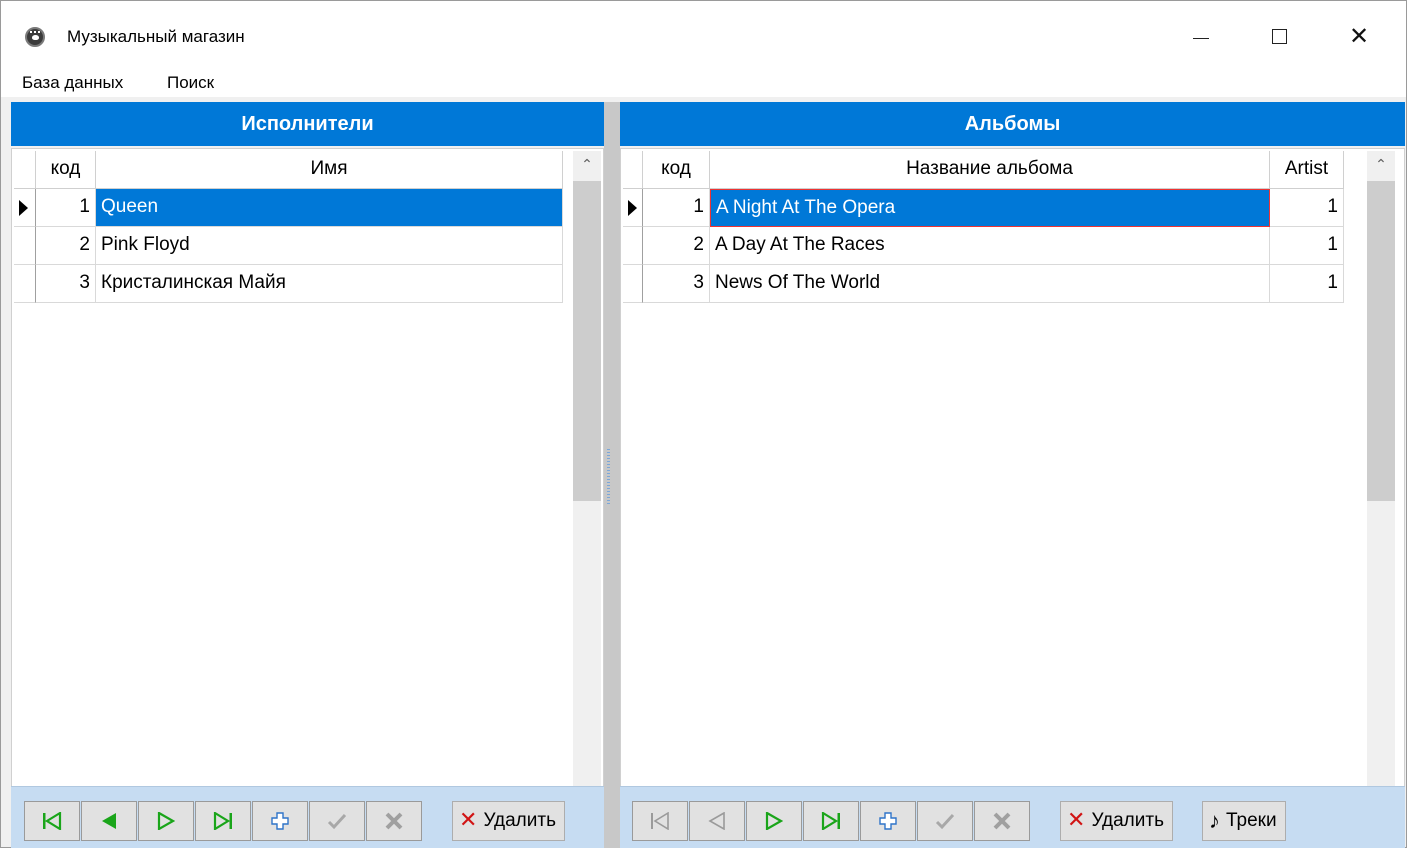 The width and height of the screenshot is (1407, 848). I want to click on cell-name: Pink Floyd, so click(329, 246).